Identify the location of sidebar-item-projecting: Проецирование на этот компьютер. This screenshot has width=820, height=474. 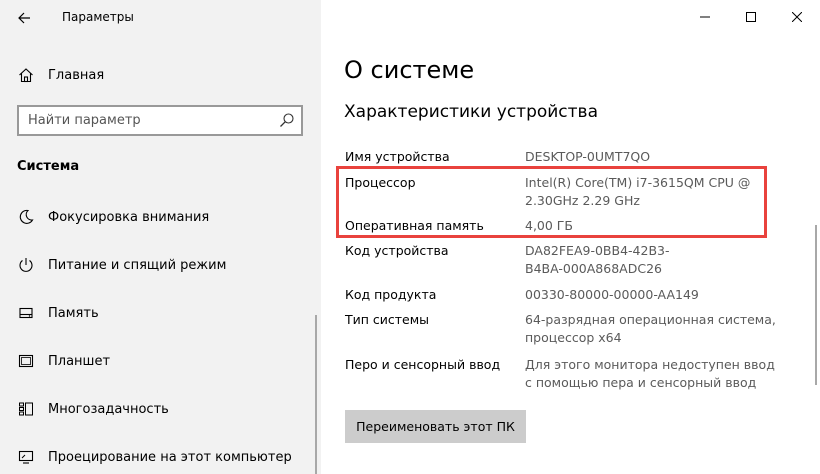
(160, 453).